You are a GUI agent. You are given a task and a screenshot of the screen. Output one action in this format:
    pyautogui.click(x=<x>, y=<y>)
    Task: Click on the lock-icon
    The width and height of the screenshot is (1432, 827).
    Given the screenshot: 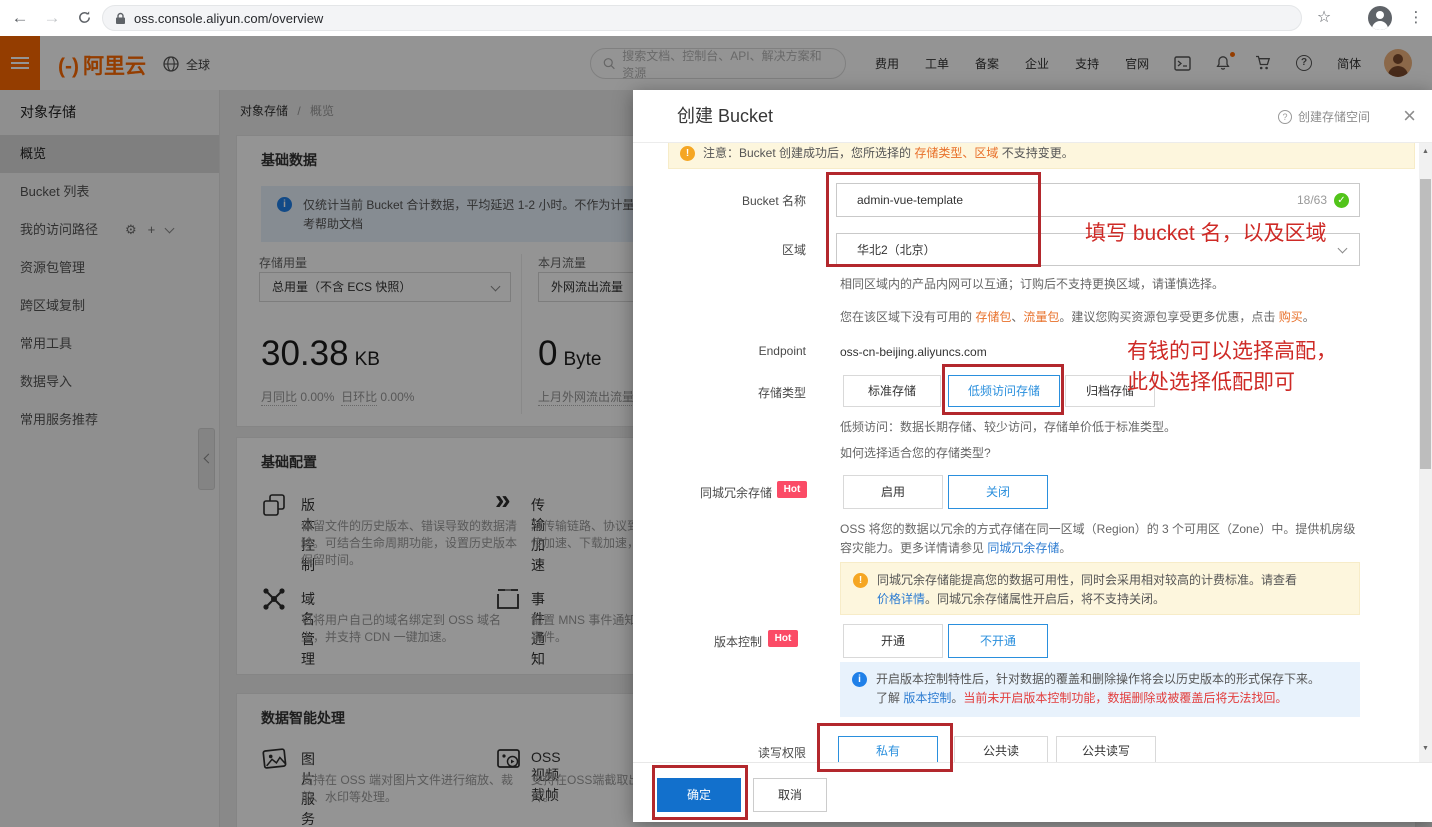 What is the action you would take?
    pyautogui.click(x=120, y=18)
    